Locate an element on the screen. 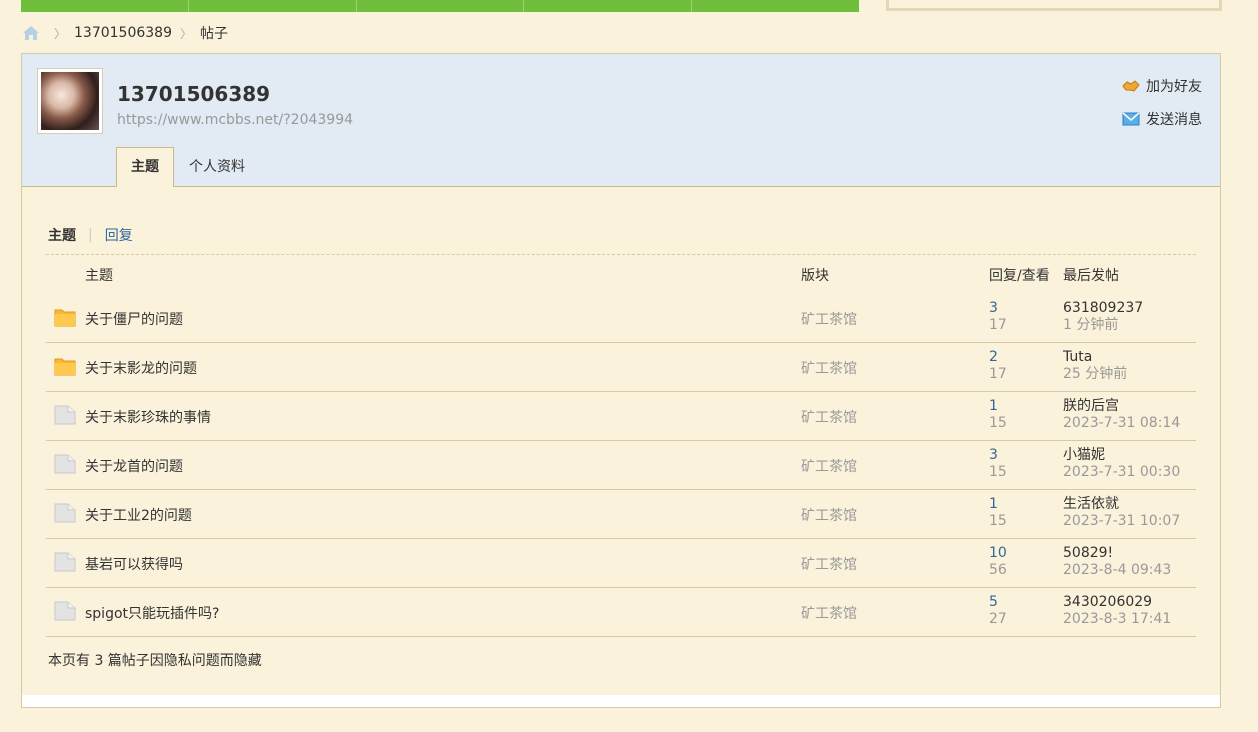 This screenshot has height=732, width=1258. last-post-user: 631809237 is located at coordinates (1103, 308).